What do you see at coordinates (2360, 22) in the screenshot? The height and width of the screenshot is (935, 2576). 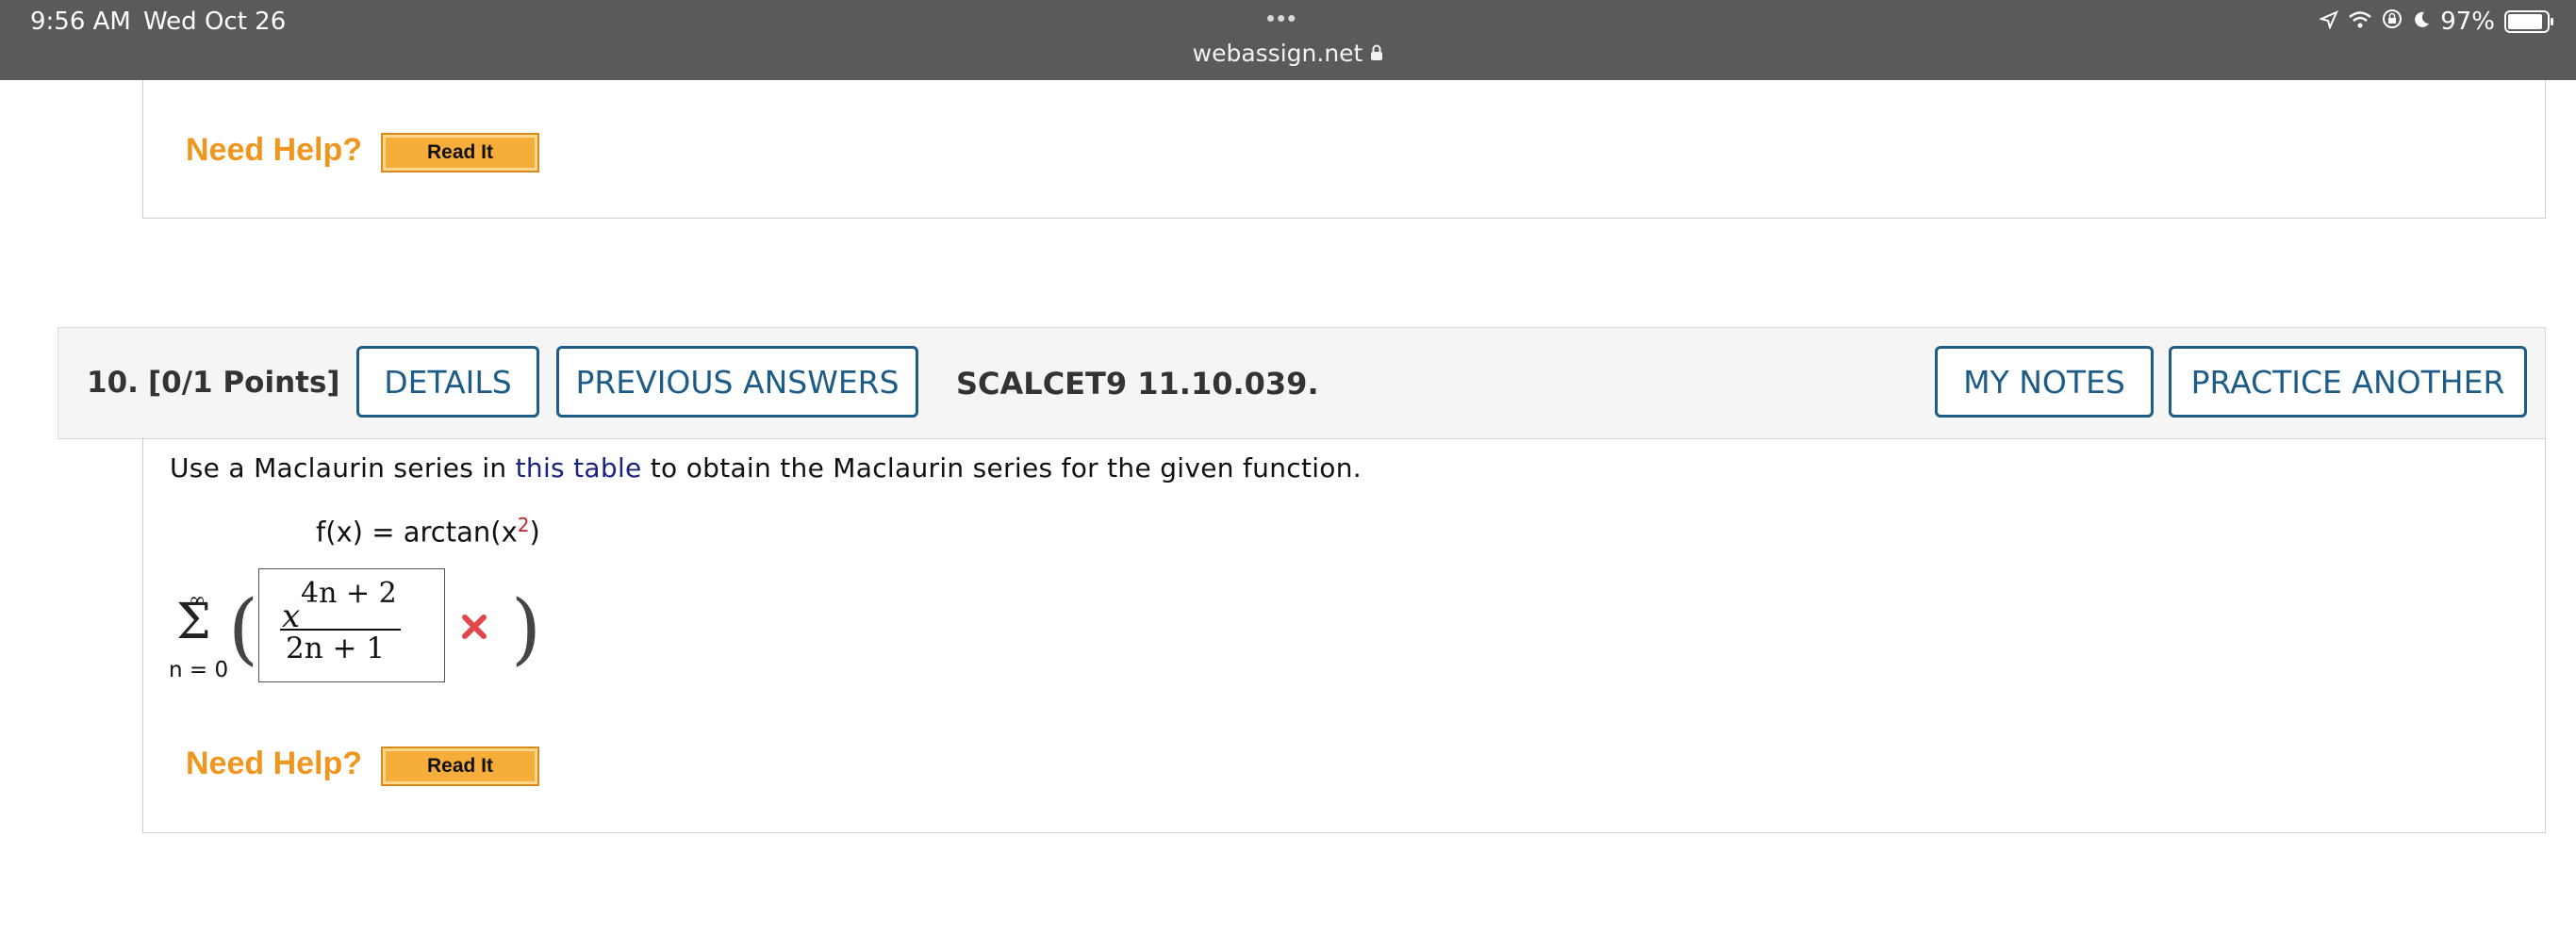 I see `wifi-icon` at bounding box center [2360, 22].